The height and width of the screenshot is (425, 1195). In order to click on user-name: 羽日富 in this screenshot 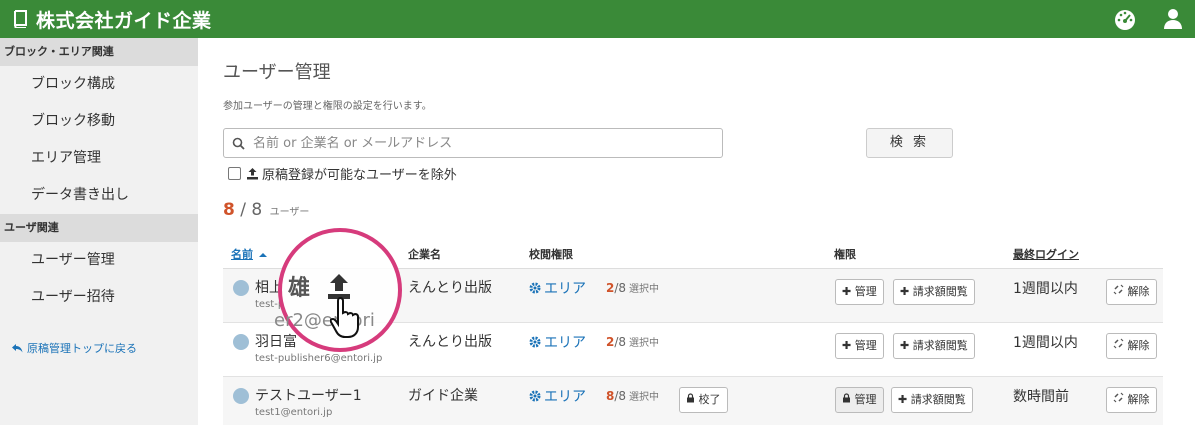, I will do `click(276, 342)`.